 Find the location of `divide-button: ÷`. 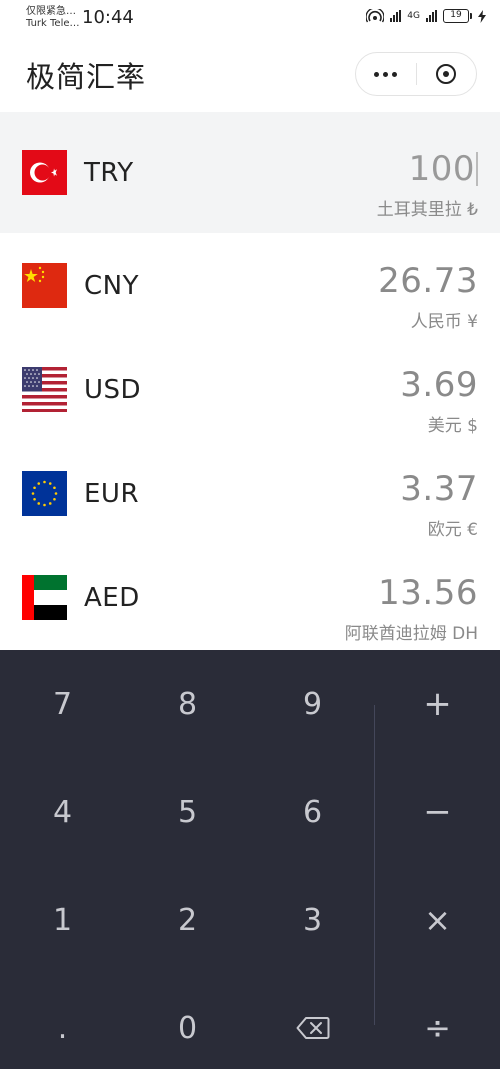

divide-button: ÷ is located at coordinates (437, 1021).